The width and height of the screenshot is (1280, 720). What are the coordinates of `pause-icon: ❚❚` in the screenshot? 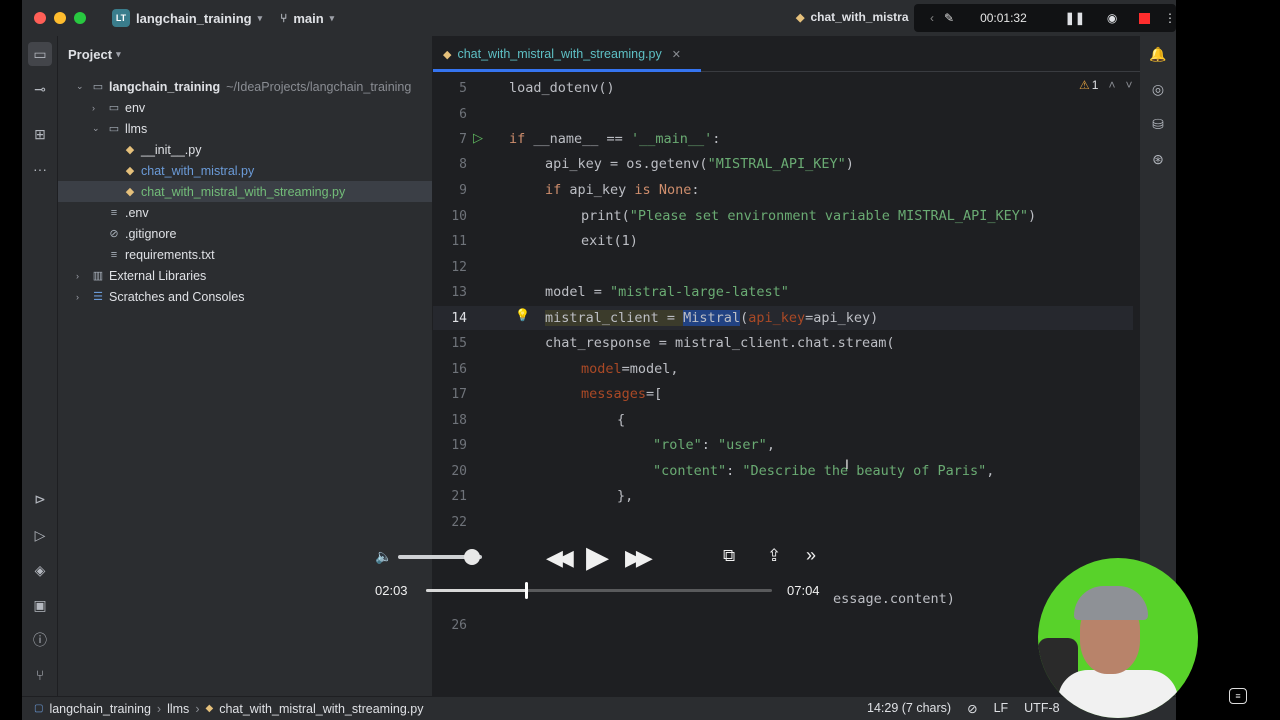 It's located at (1075, 18).